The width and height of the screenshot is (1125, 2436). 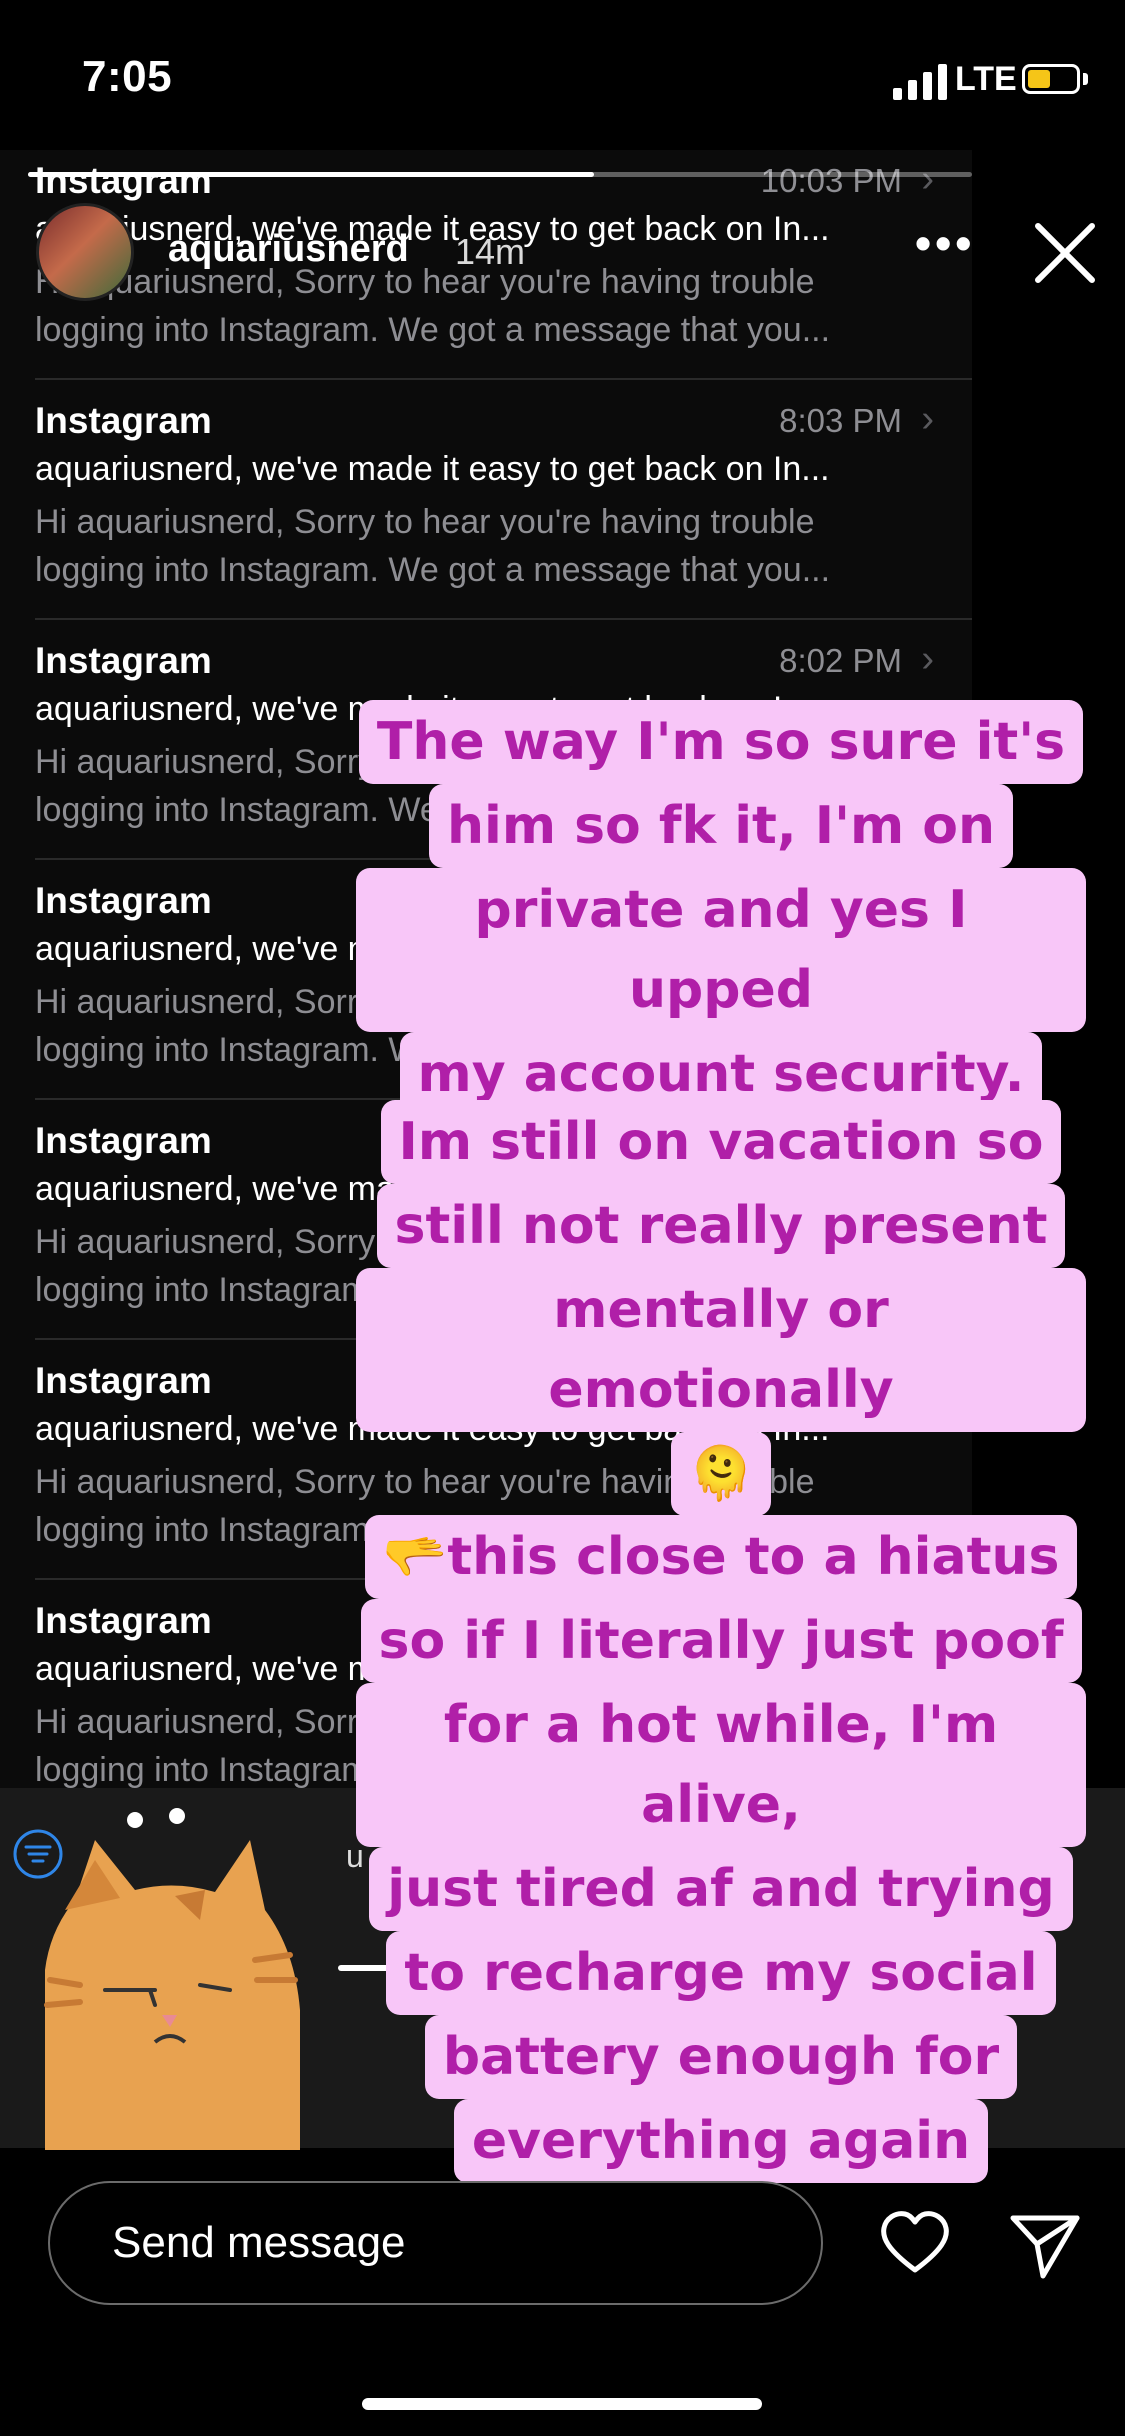 What do you see at coordinates (1051, 79) in the screenshot?
I see `battery-icon` at bounding box center [1051, 79].